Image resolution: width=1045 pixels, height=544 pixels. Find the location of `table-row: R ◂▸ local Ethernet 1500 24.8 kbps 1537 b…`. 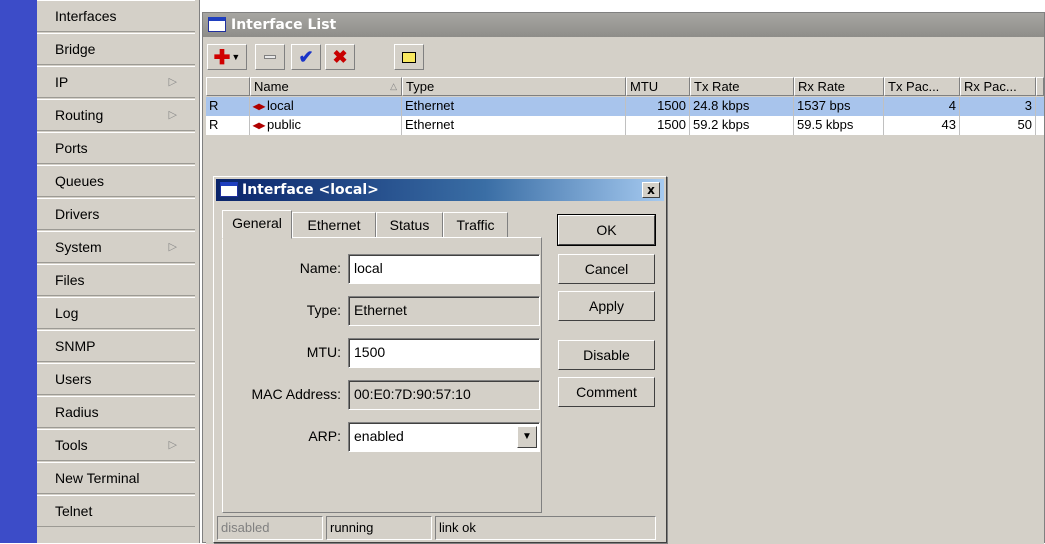

table-row: R ◂▸ local Ethernet 1500 24.8 kbps 1537 b… is located at coordinates (625, 106).